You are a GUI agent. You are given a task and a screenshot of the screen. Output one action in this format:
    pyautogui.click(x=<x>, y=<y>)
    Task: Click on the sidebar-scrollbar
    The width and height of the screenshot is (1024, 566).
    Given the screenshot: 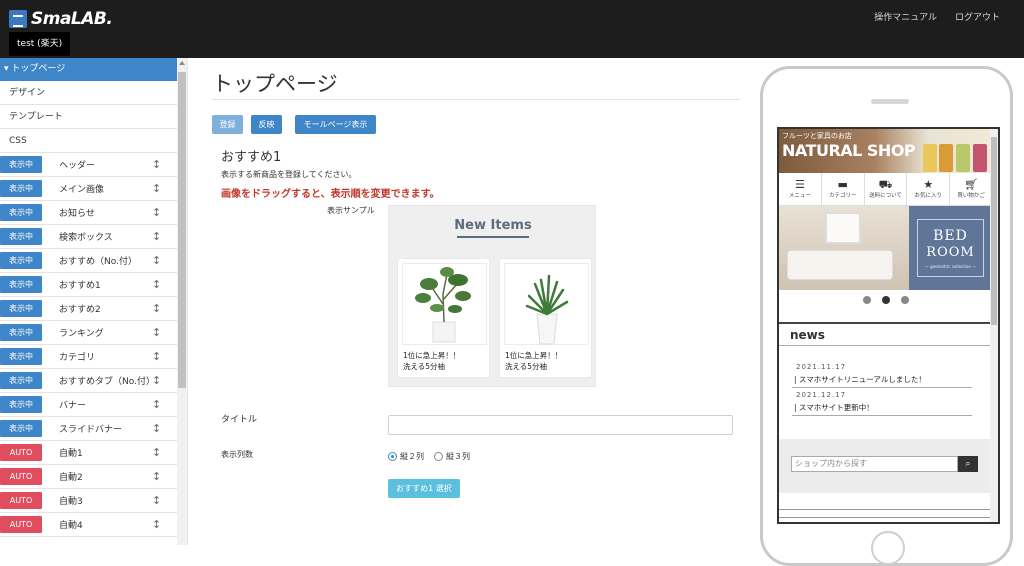 What is the action you would take?
    pyautogui.click(x=182, y=301)
    